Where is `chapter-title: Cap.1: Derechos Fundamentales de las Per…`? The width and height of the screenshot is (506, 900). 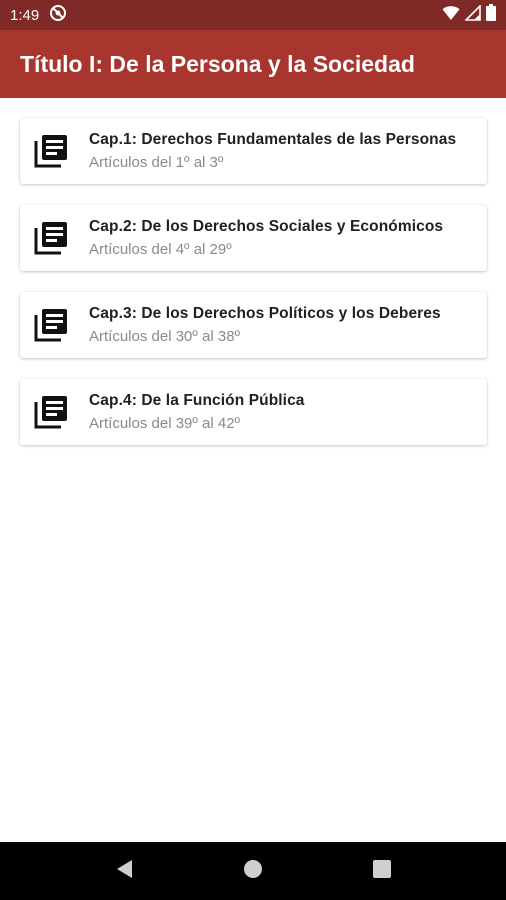 chapter-title: Cap.1: Derechos Fundamentales de las Per… is located at coordinates (273, 139).